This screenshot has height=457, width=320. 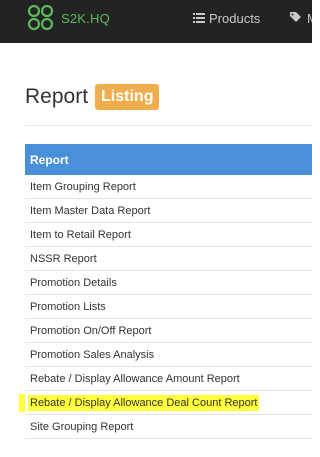 I want to click on list-icon, so click(x=199, y=18).